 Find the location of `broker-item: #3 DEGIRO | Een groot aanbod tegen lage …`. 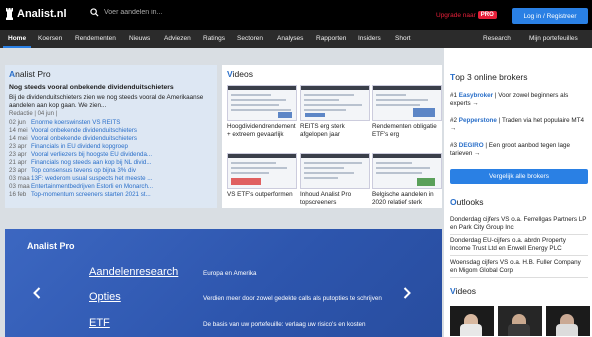

broker-item: #3 DEGIRO | Een groot aanbod tegen lage … is located at coordinates (519, 150).